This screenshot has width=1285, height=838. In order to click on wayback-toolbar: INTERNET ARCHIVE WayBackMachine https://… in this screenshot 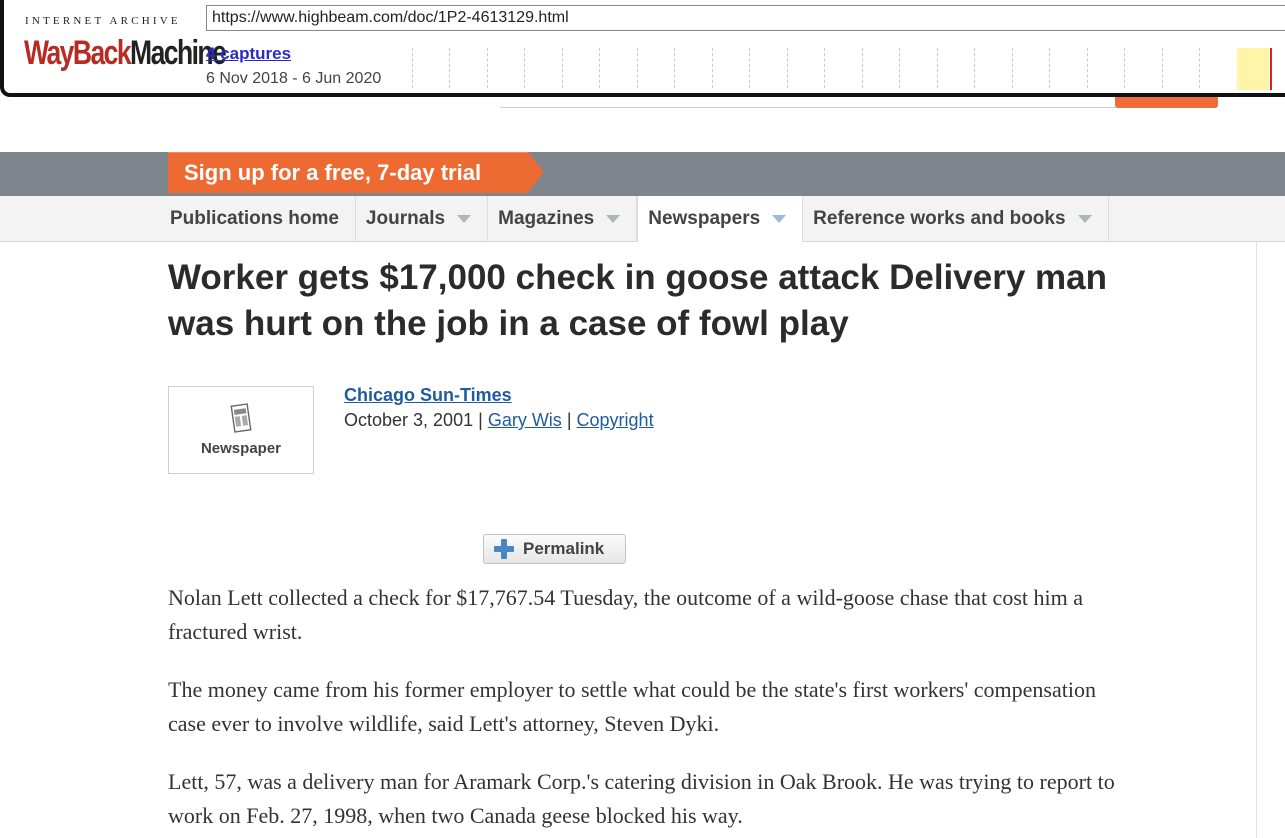, I will do `click(642, 51)`.